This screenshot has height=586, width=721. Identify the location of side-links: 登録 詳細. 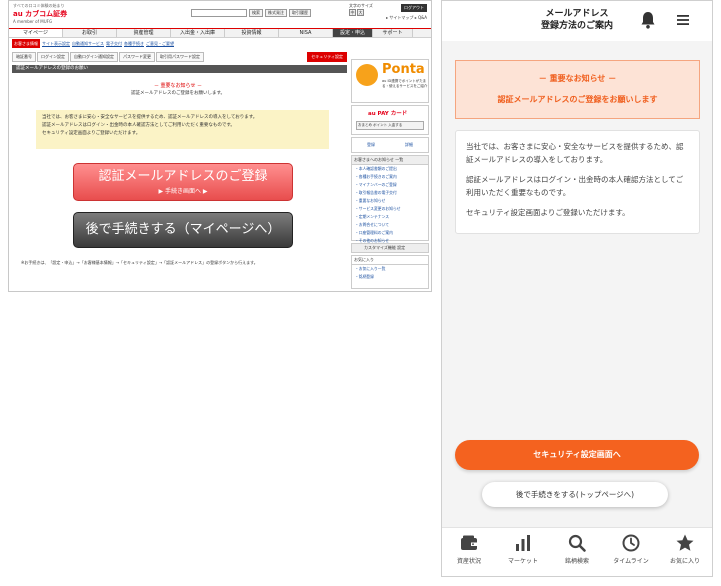
(390, 145).